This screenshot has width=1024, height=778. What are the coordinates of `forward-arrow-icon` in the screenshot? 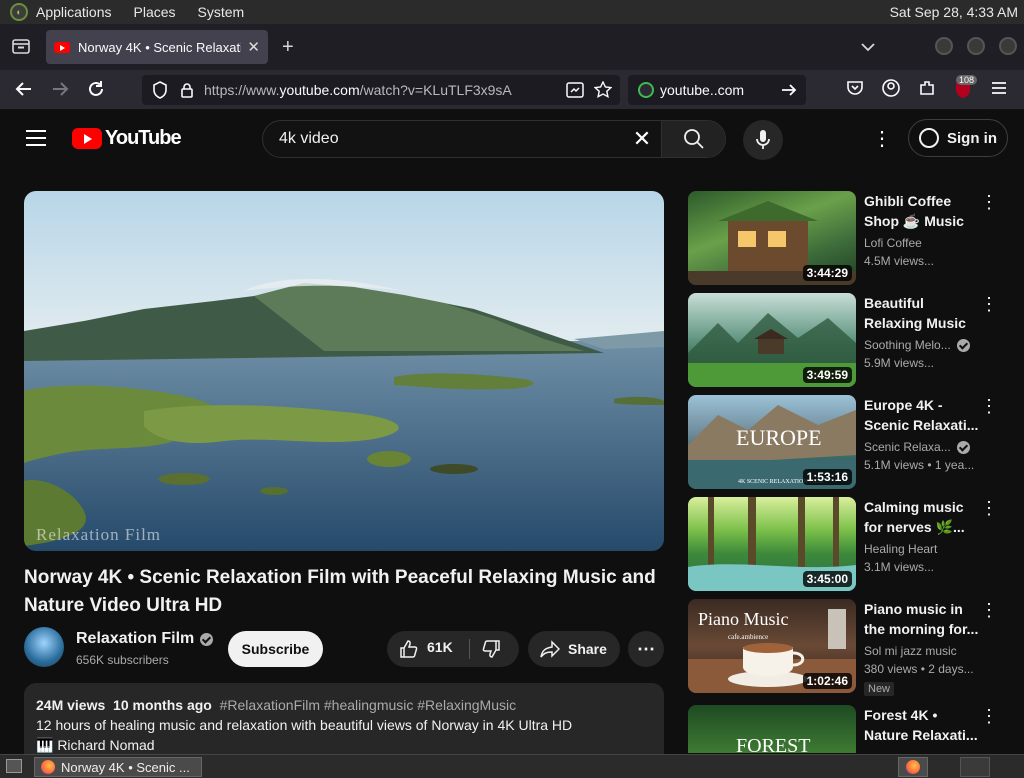 It's located at (60, 91).